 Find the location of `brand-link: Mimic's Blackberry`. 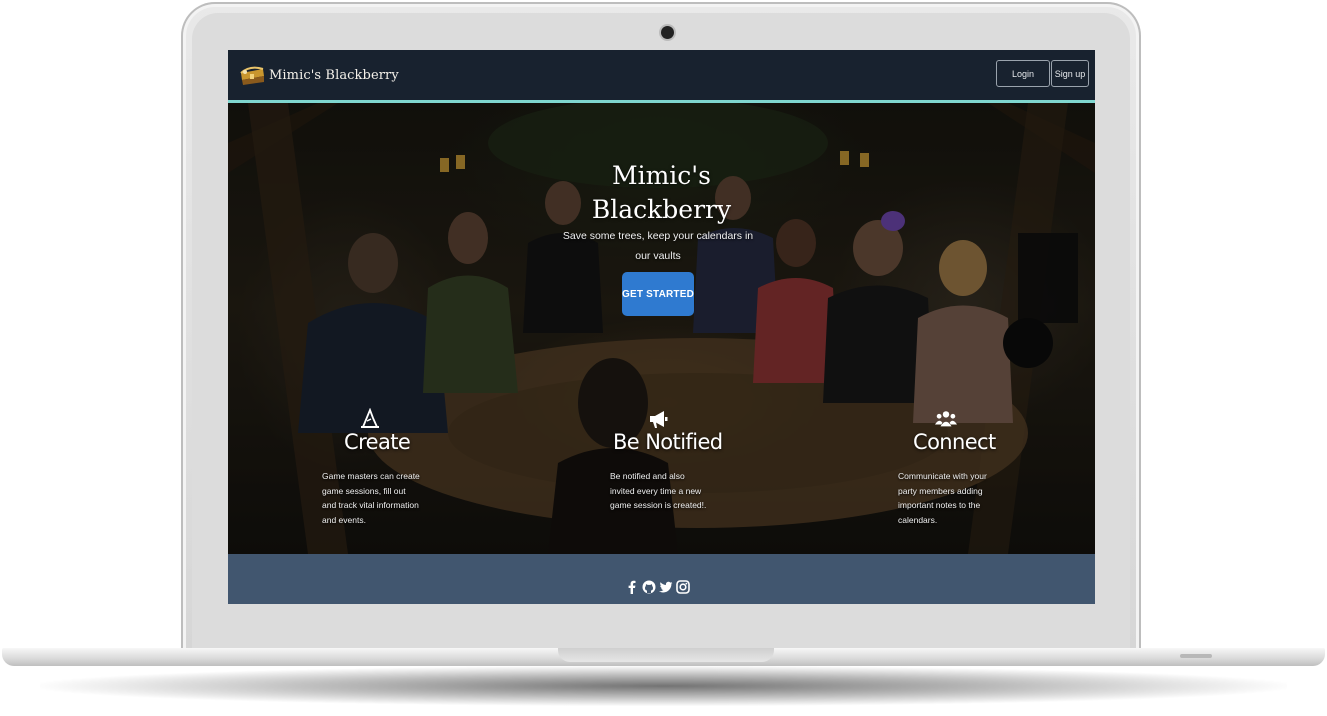

brand-link: Mimic's Blackberry is located at coordinates (318, 75).